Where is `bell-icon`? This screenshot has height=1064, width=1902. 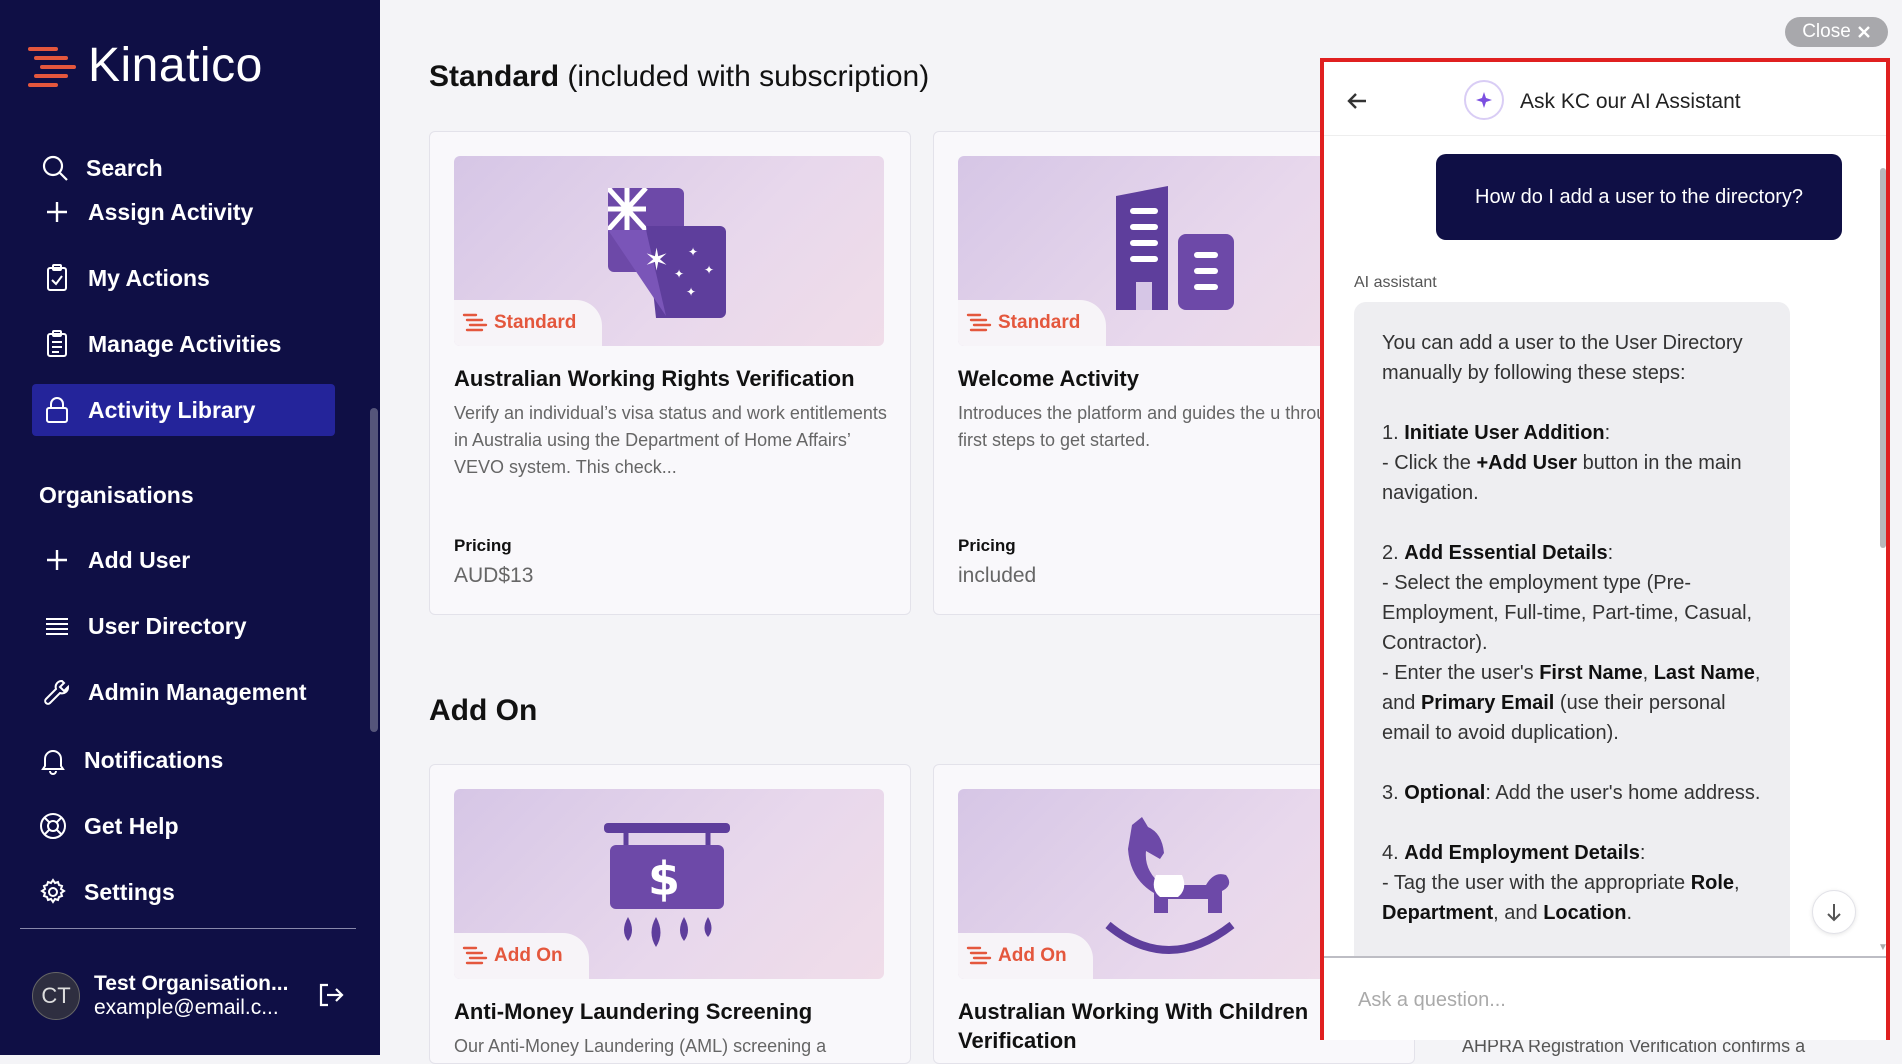 bell-icon is located at coordinates (53, 762).